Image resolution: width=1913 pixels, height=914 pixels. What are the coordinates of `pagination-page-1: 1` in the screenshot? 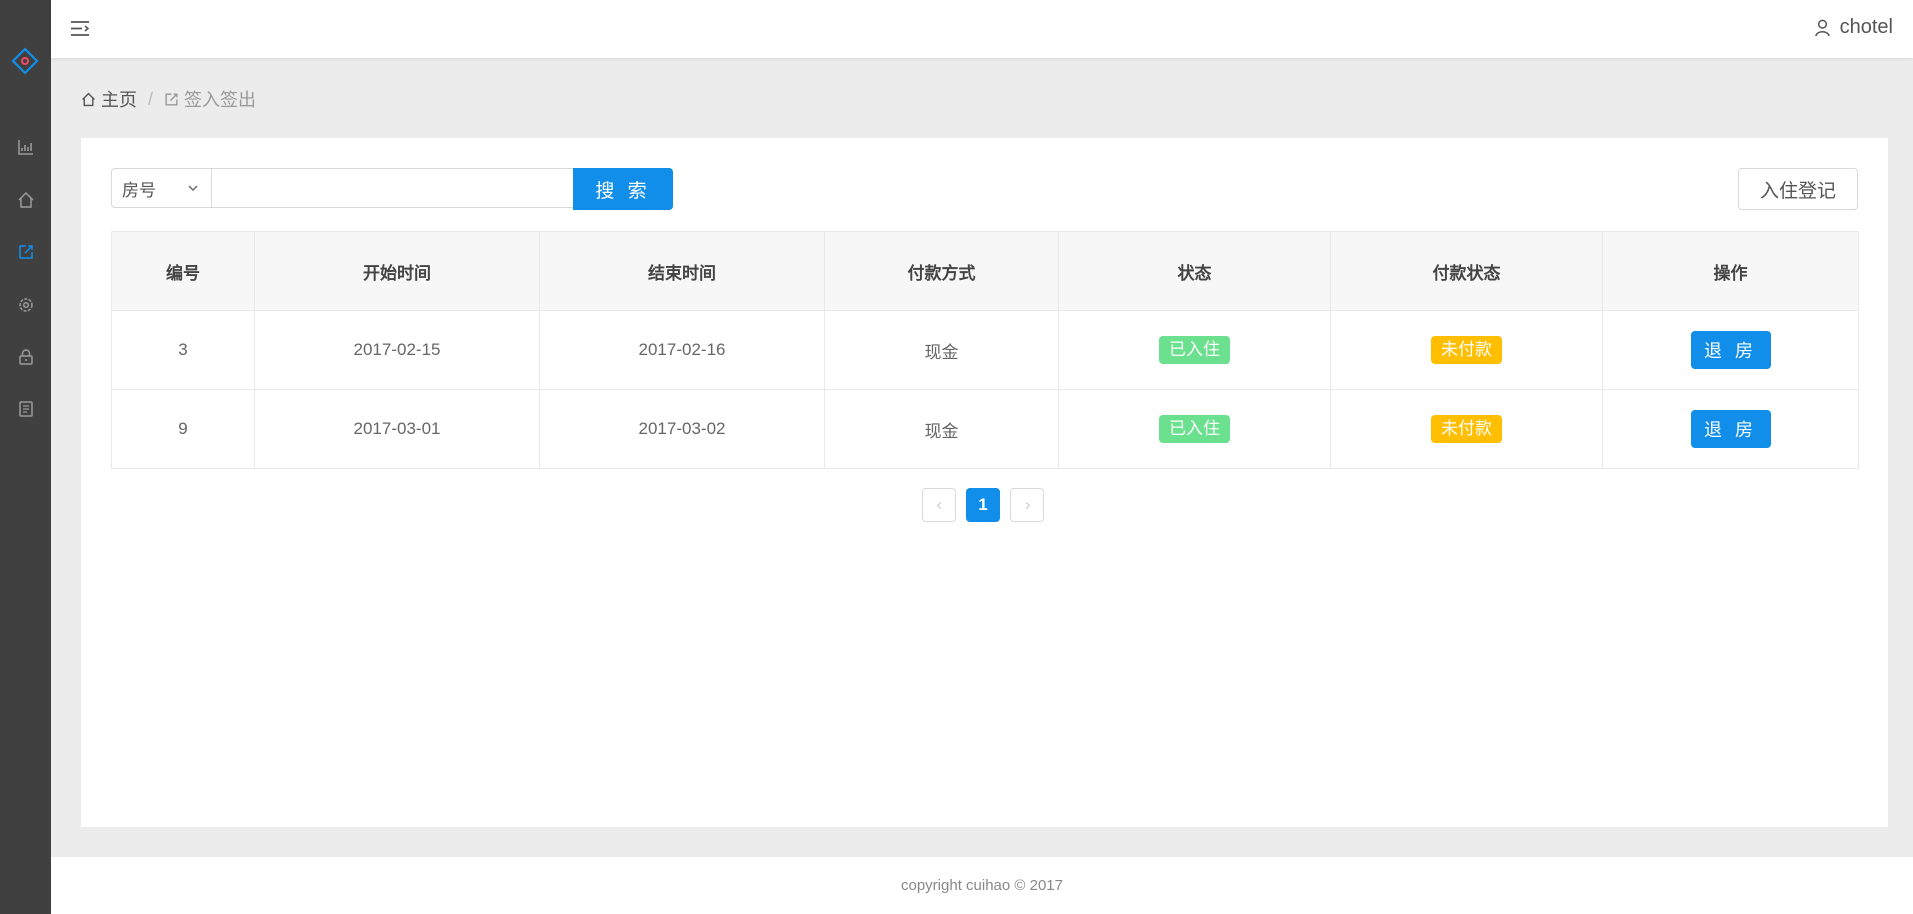 It's located at (983, 505).